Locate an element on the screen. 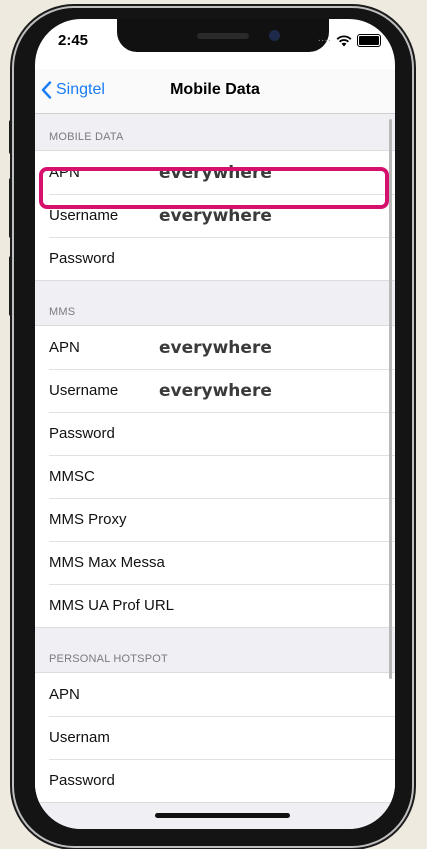 The image size is (427, 849). section-header-mms: MMS is located at coordinates (62, 312).